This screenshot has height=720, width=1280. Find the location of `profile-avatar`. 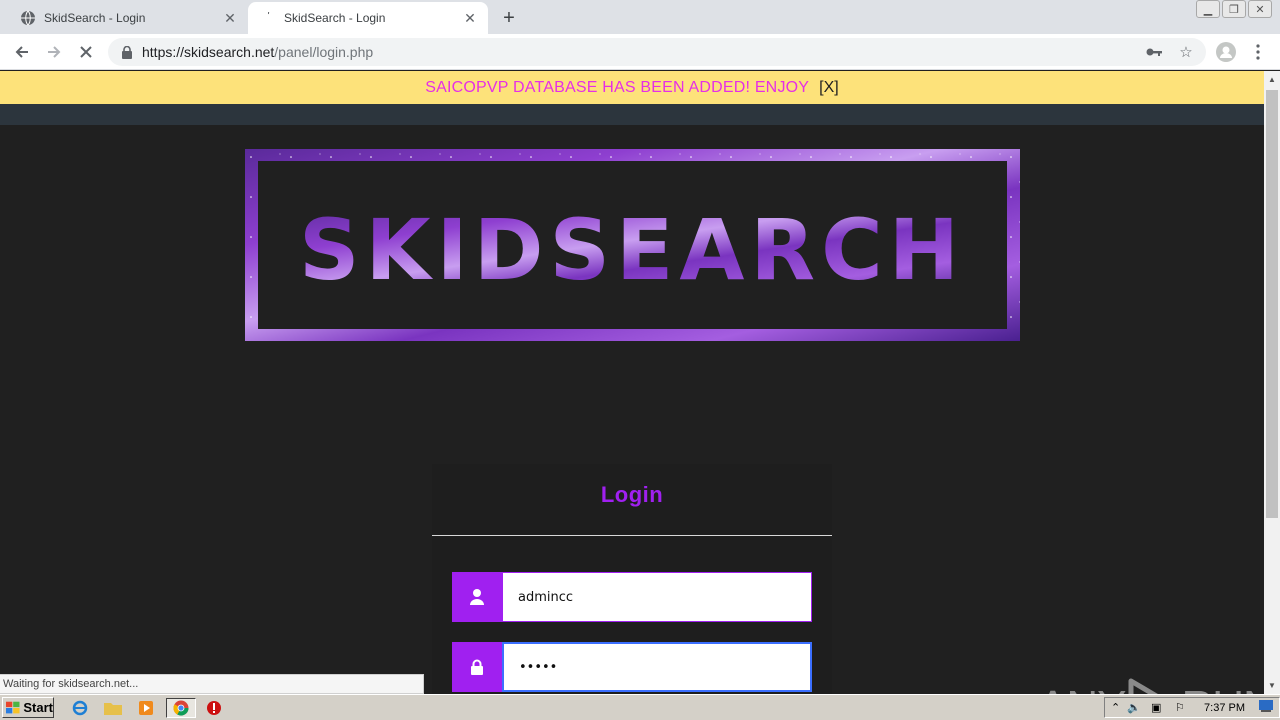

profile-avatar is located at coordinates (1226, 52).